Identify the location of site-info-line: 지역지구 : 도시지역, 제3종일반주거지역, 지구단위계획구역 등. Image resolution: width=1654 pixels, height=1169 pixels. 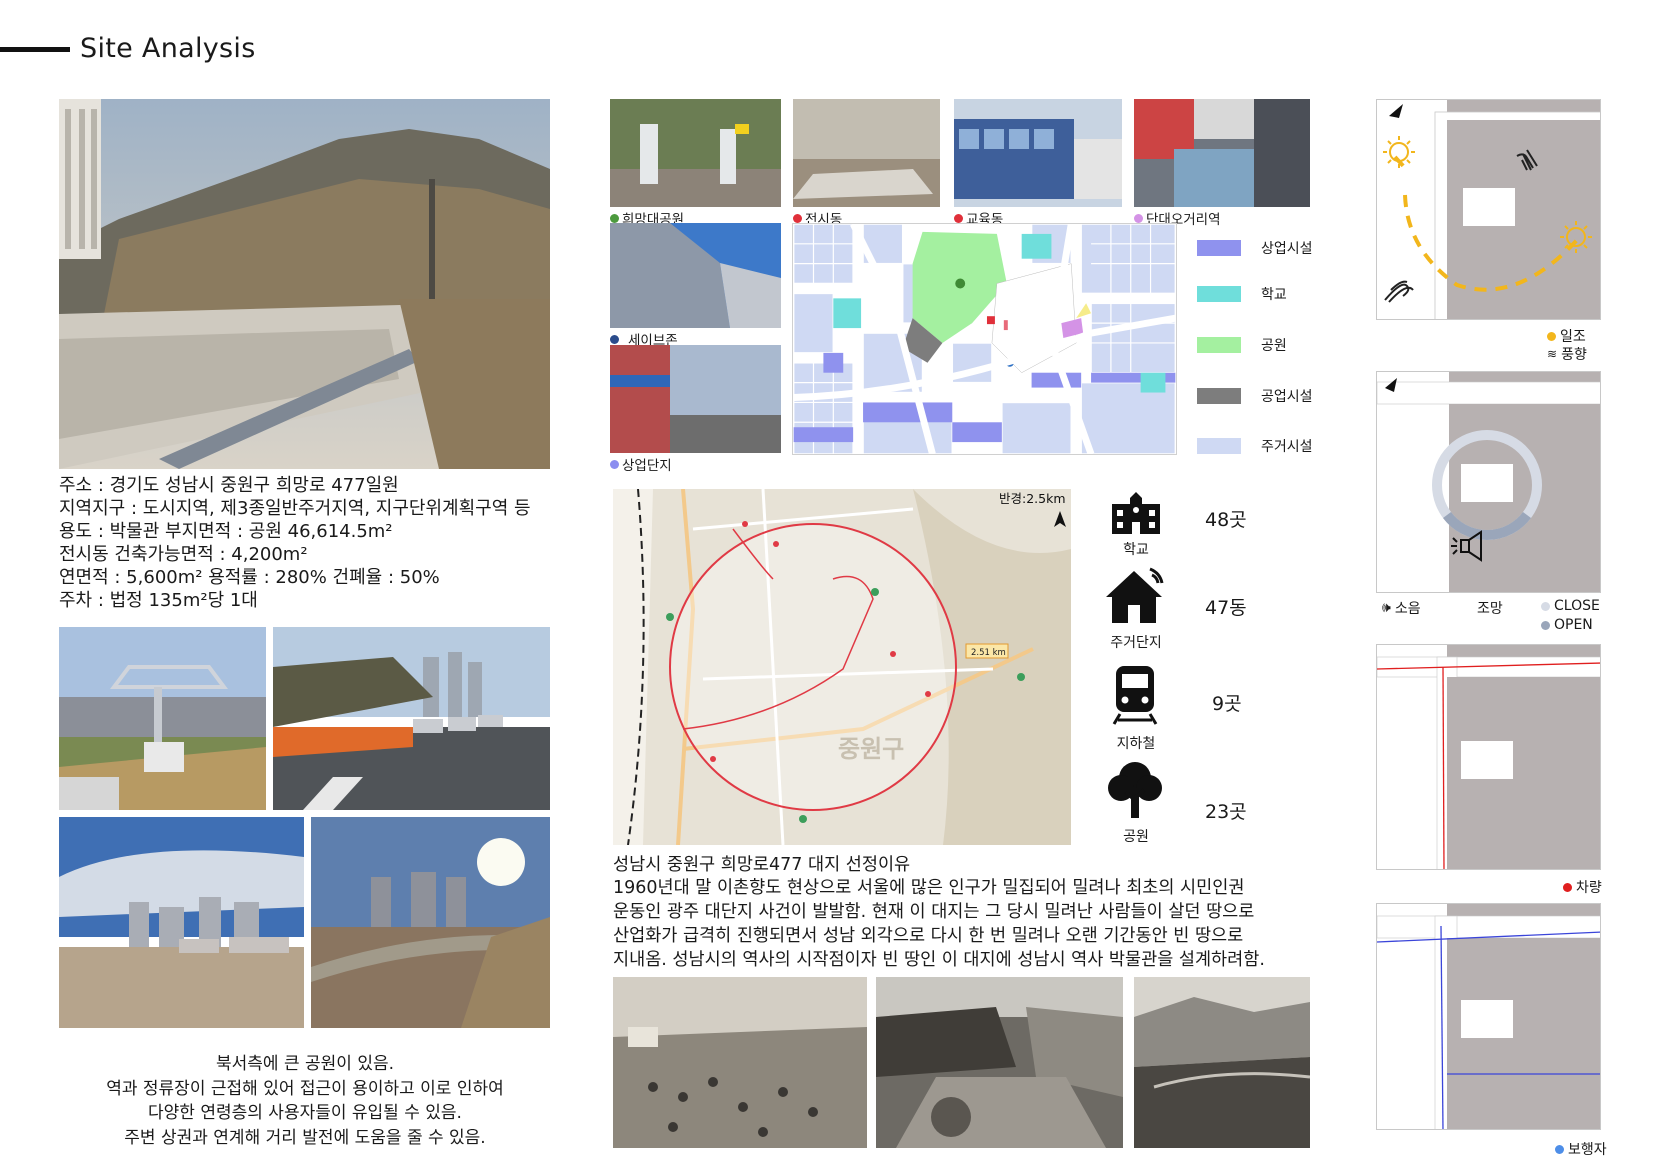
(295, 508).